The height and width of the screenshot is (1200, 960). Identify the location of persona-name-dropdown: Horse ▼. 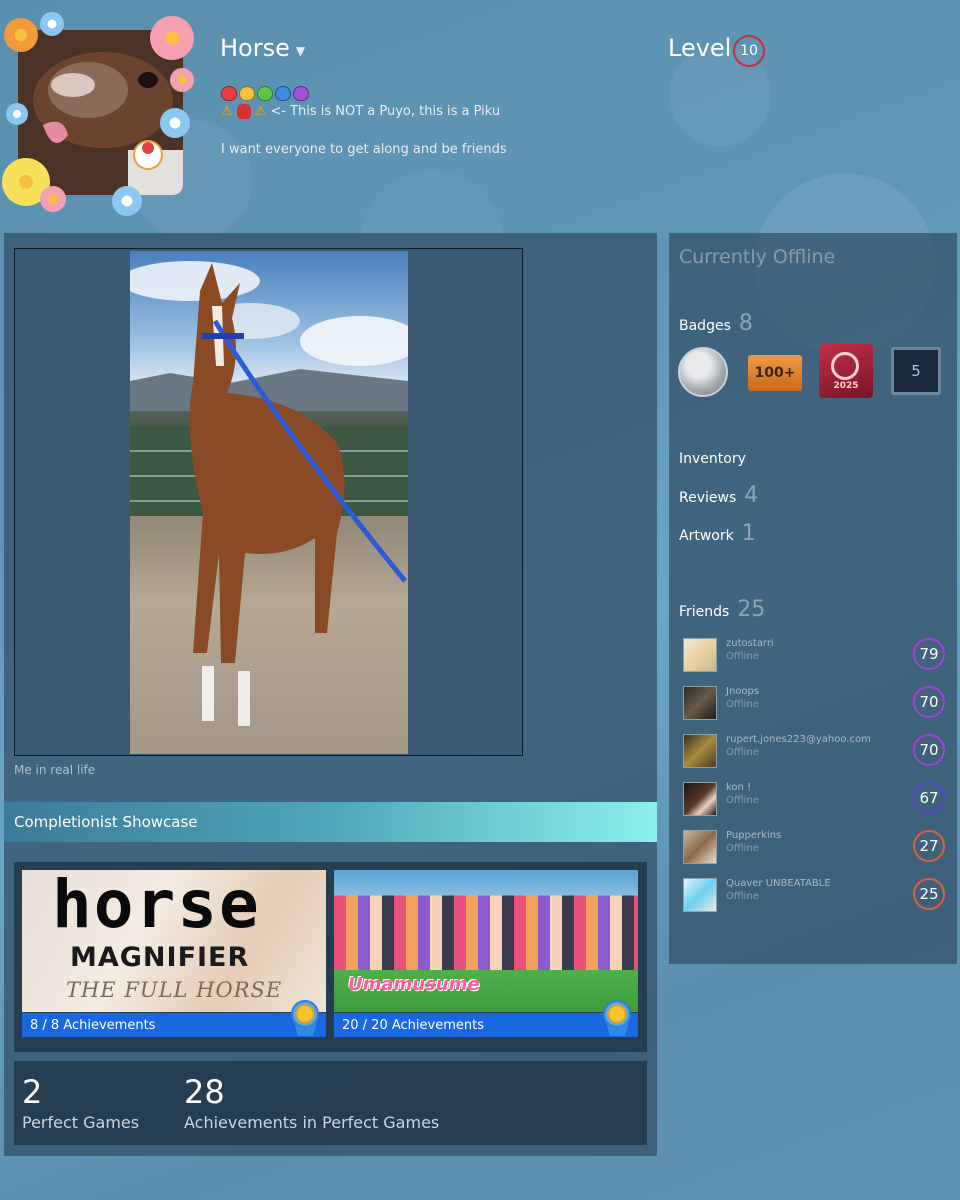
(262, 48).